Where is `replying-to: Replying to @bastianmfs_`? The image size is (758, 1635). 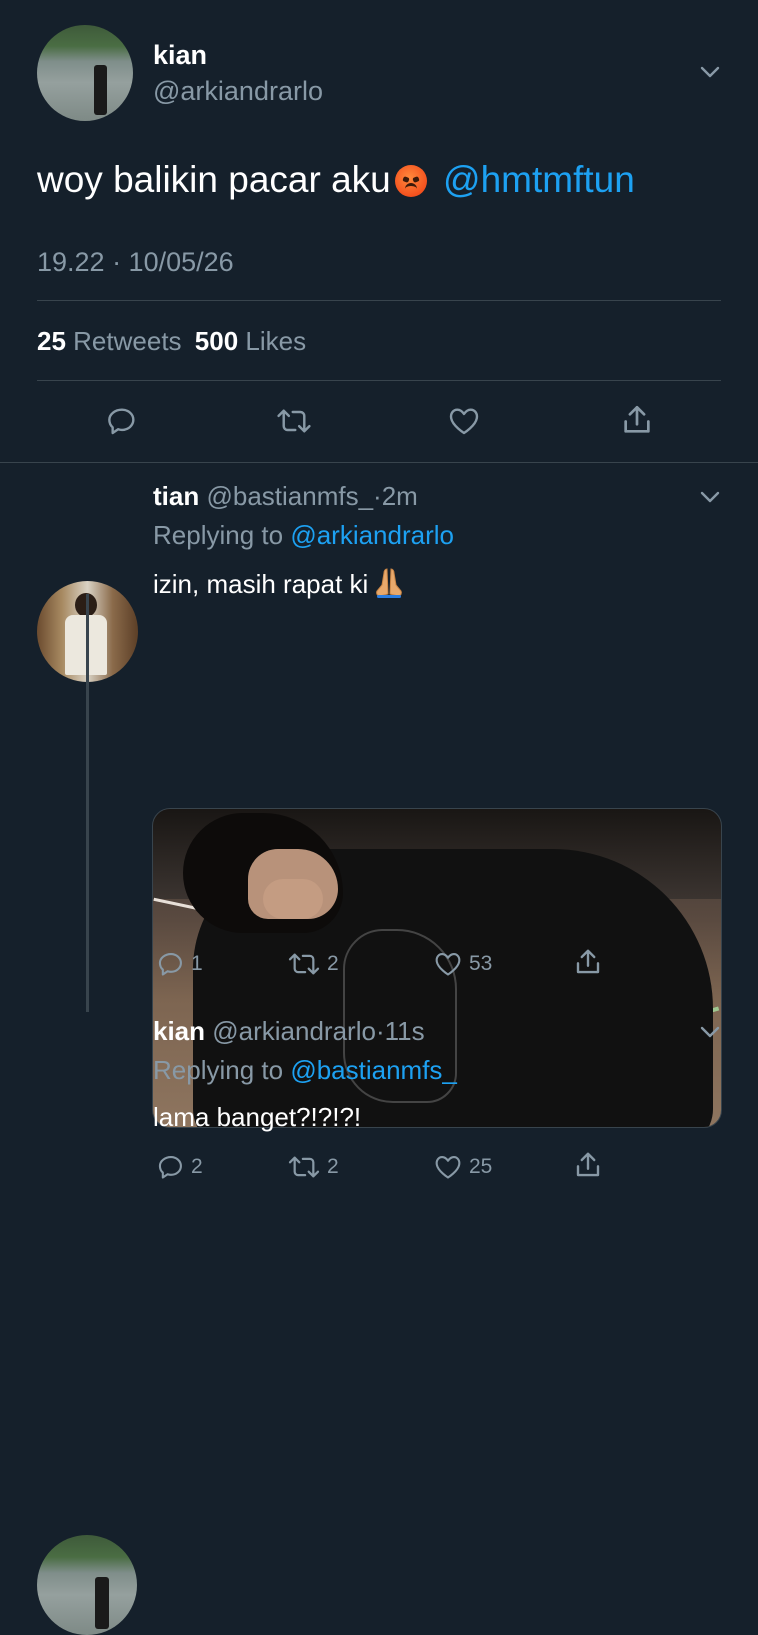
replying-to: Replying to @bastianmfs_ is located at coordinates (305, 1070).